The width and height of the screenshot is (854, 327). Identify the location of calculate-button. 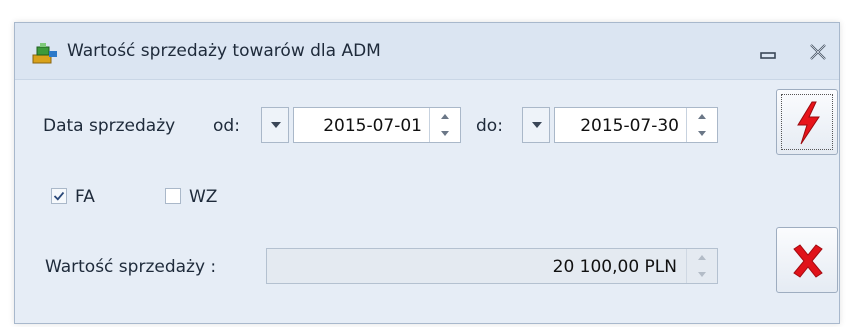
(807, 122).